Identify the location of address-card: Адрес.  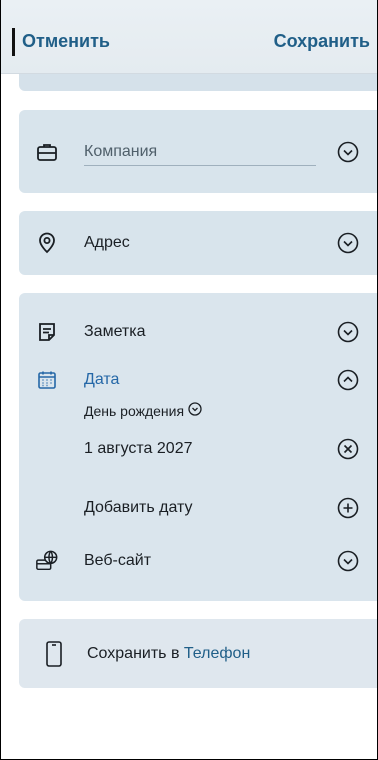
(198, 243).